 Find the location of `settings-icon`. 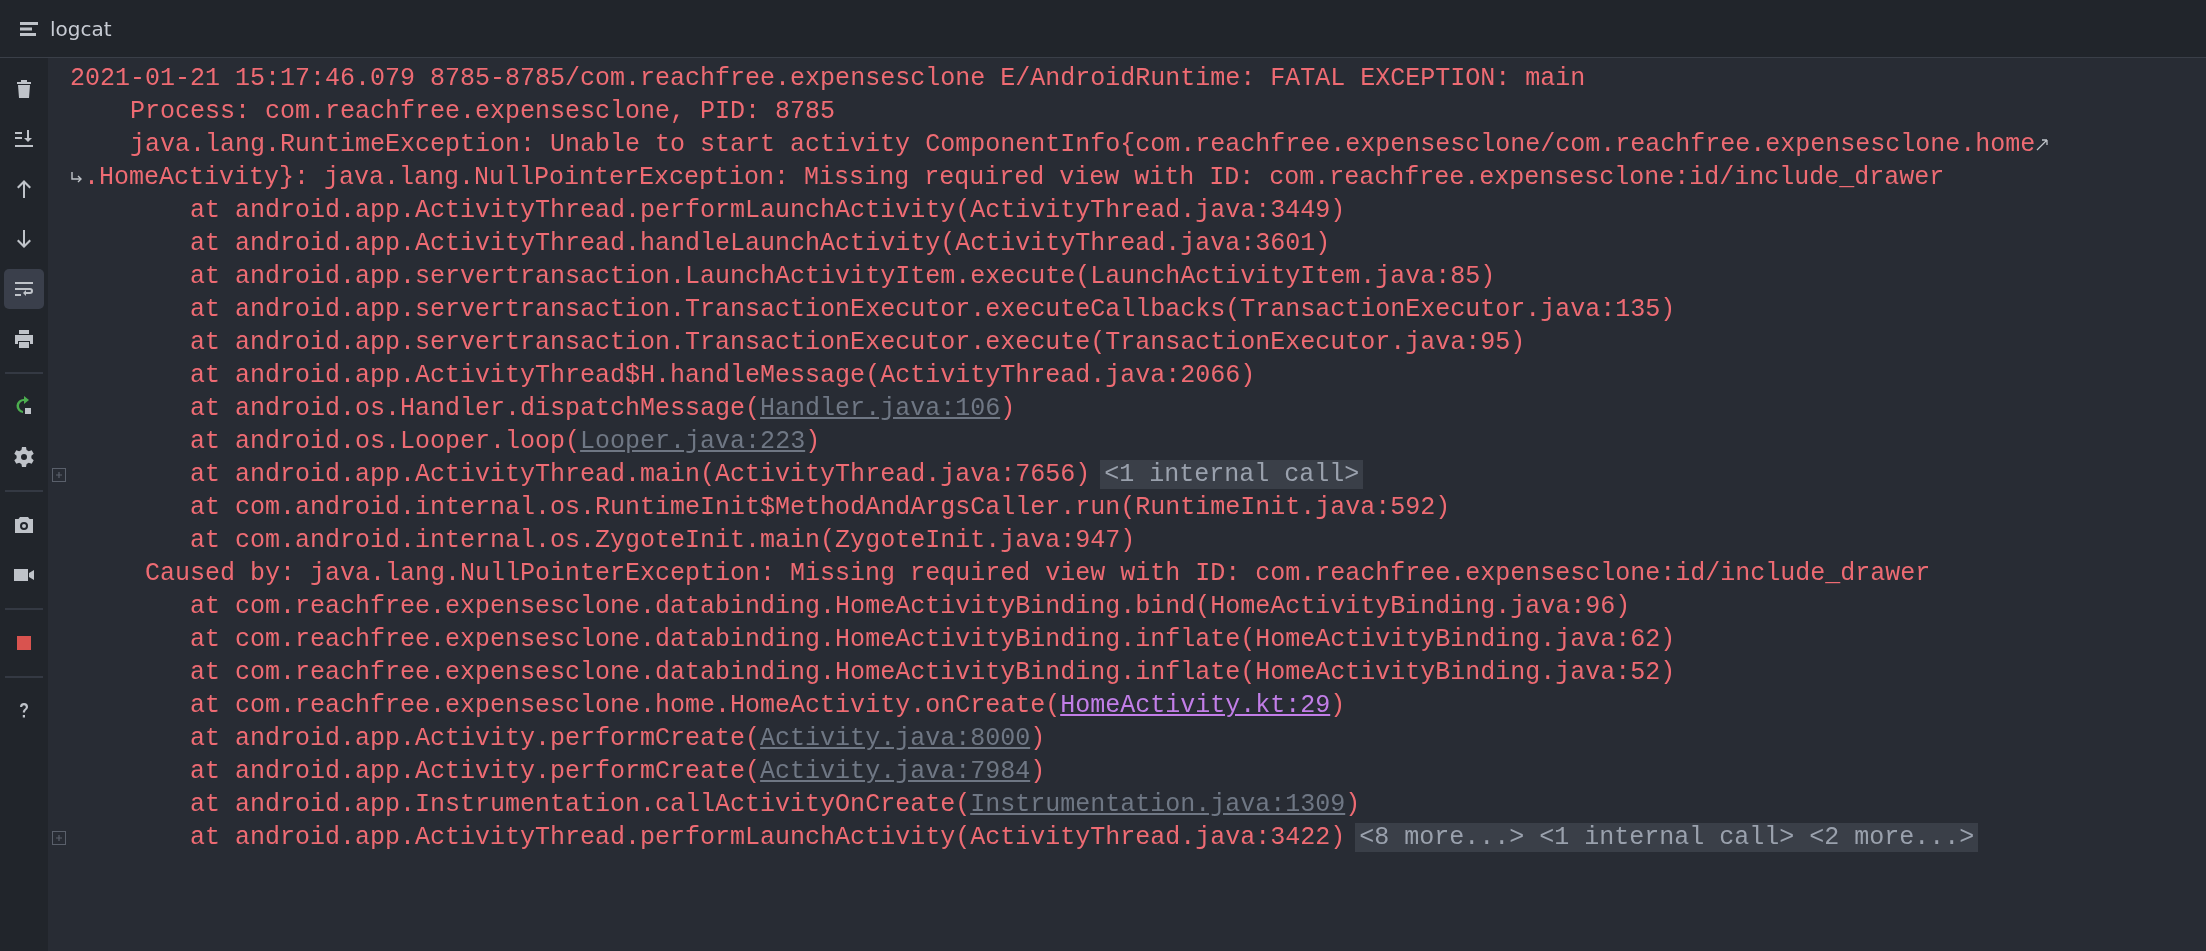

settings-icon is located at coordinates (24, 457).